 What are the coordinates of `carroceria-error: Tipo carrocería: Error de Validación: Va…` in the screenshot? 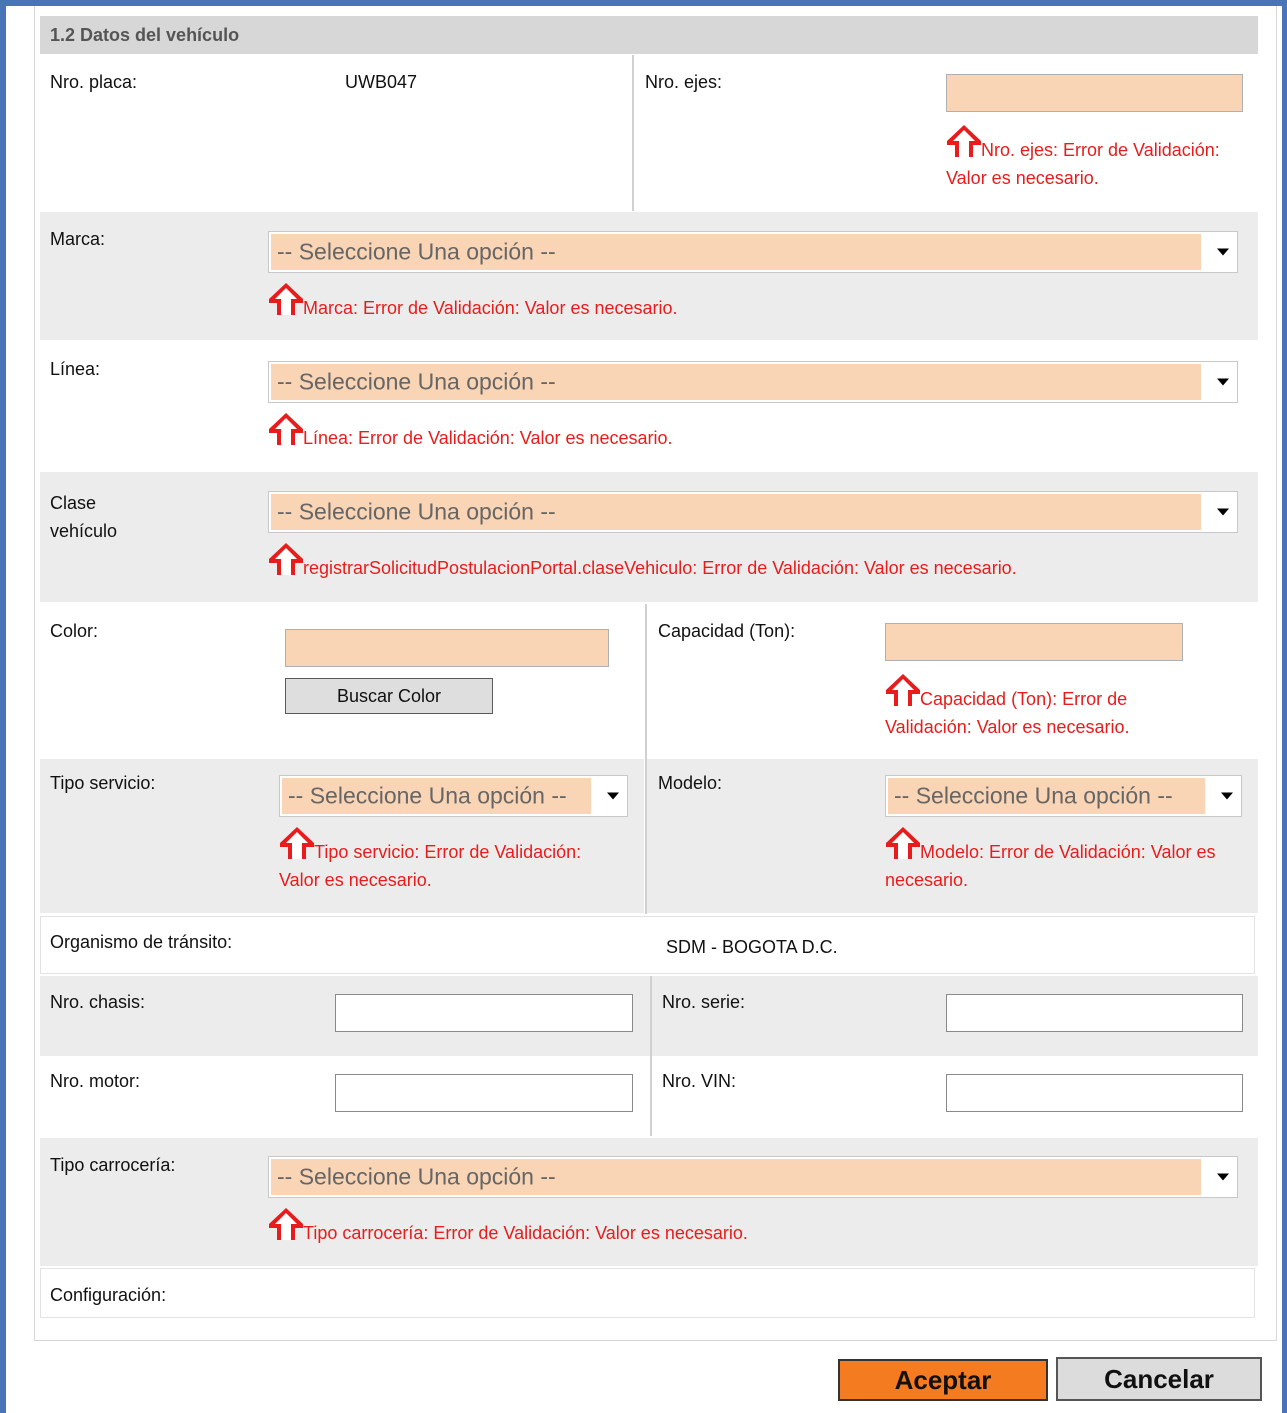 It's located at (508, 1227).